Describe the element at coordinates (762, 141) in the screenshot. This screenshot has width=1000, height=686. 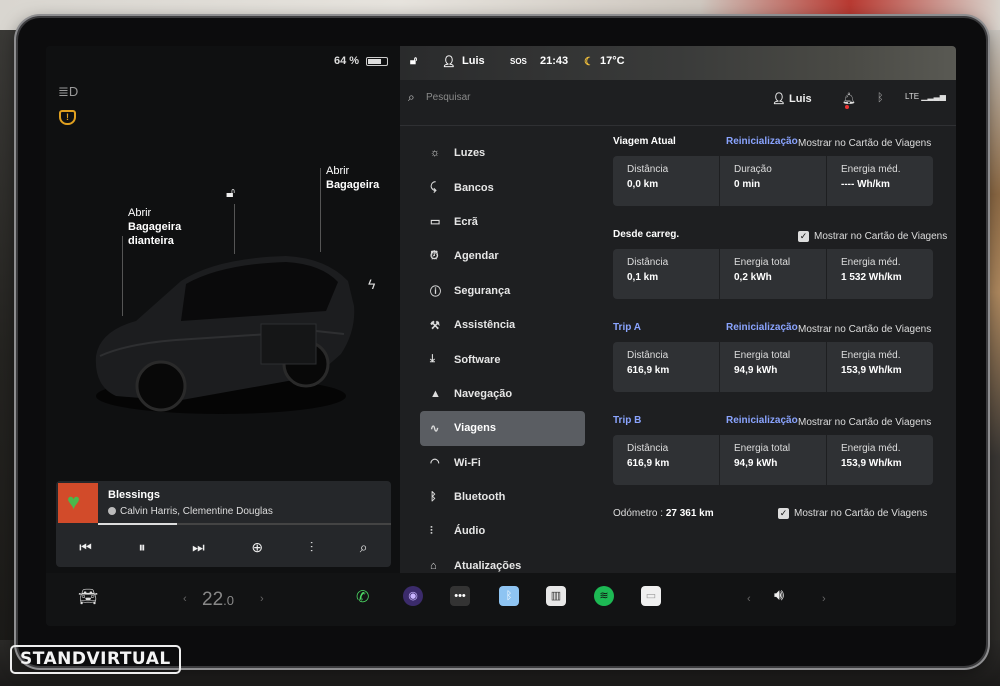
I see `current-trip-reset-button: Reinicialização` at that location.